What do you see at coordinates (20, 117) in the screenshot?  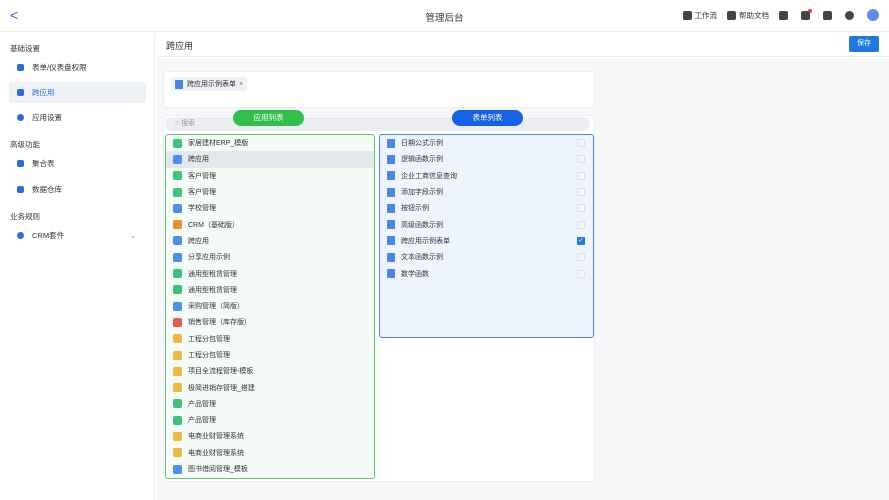 I see `gear-icon` at bounding box center [20, 117].